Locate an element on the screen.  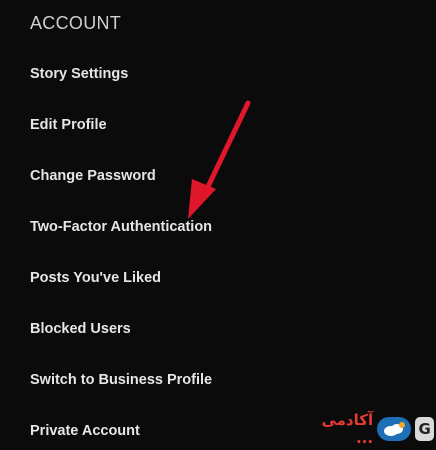
cloud-icon is located at coordinates (395, 429).